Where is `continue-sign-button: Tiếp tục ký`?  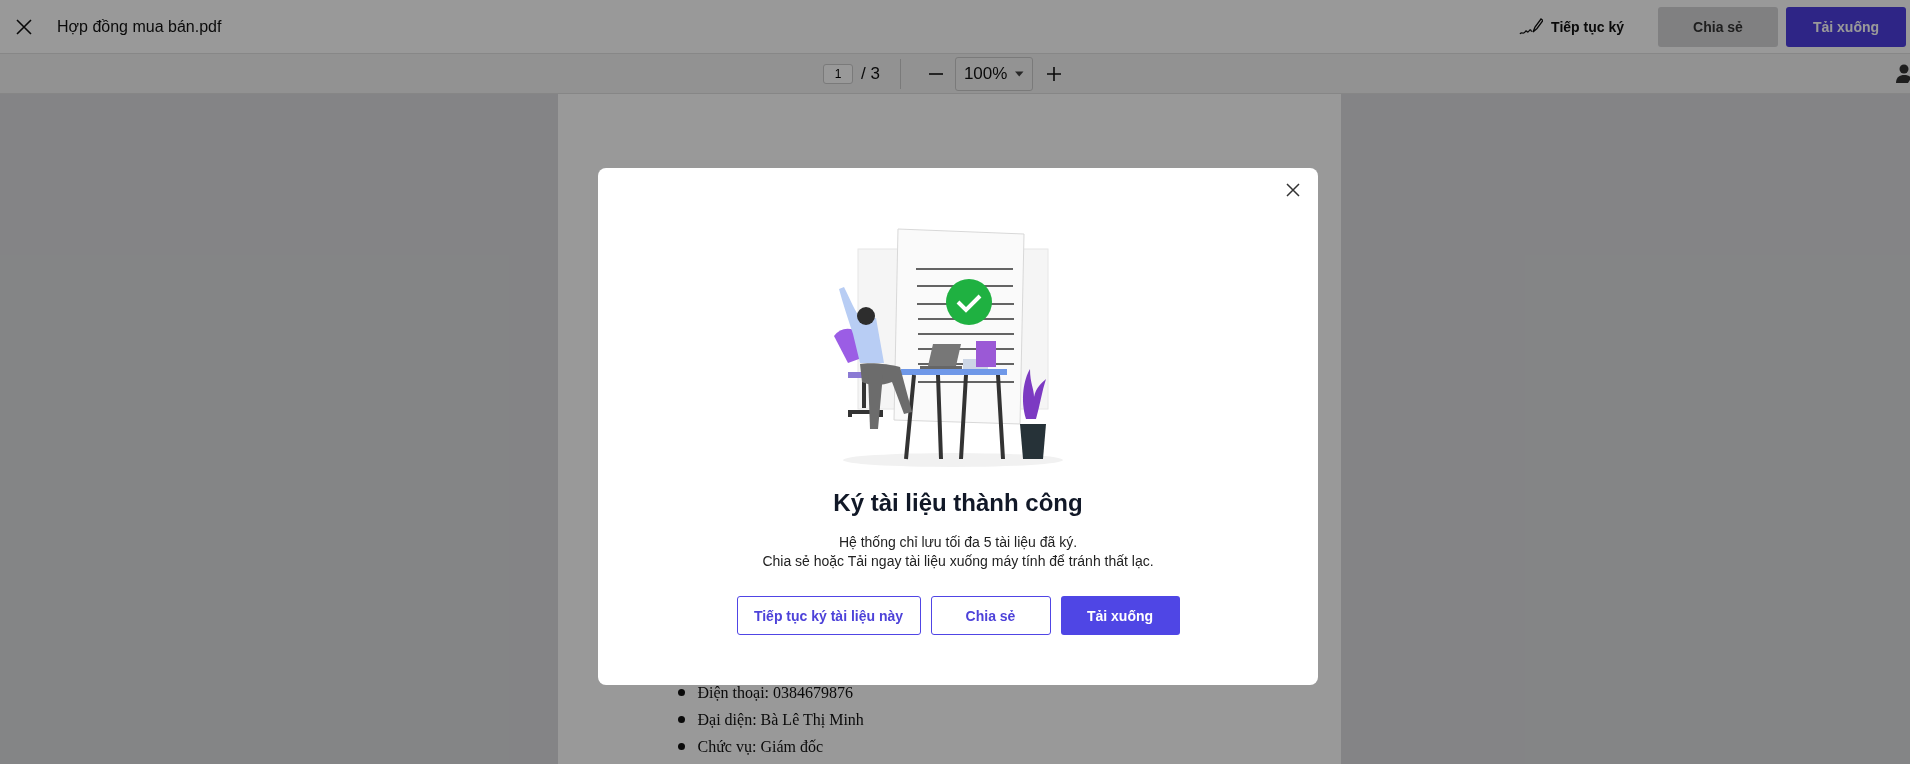
continue-sign-button: Tiếp tục ký is located at coordinates (1571, 26).